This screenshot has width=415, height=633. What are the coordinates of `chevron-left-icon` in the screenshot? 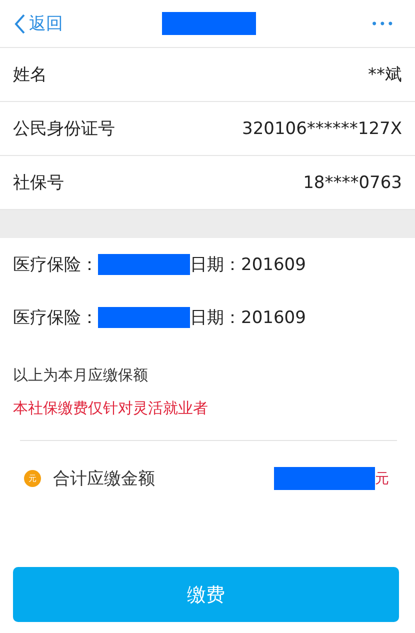 It's located at (19, 24).